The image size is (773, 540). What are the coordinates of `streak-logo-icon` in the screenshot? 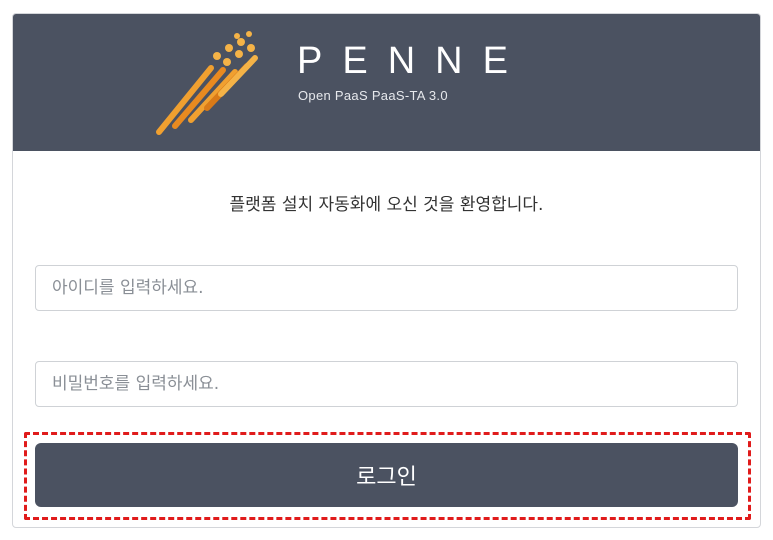 It's located at (207, 83).